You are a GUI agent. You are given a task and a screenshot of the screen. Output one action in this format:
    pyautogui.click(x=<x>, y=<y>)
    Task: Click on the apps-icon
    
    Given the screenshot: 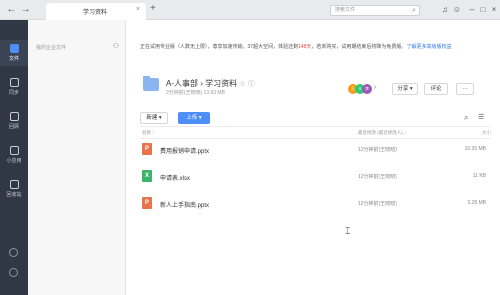 What is the action you would take?
    pyautogui.click(x=14, y=150)
    